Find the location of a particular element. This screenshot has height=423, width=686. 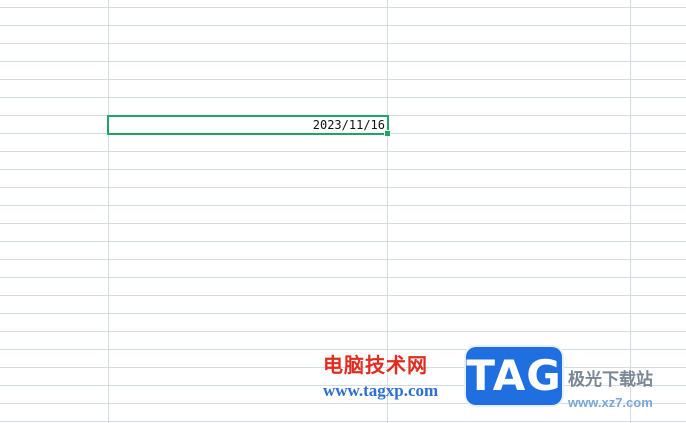

selected-cell: 2023/11/16 is located at coordinates (248, 125).